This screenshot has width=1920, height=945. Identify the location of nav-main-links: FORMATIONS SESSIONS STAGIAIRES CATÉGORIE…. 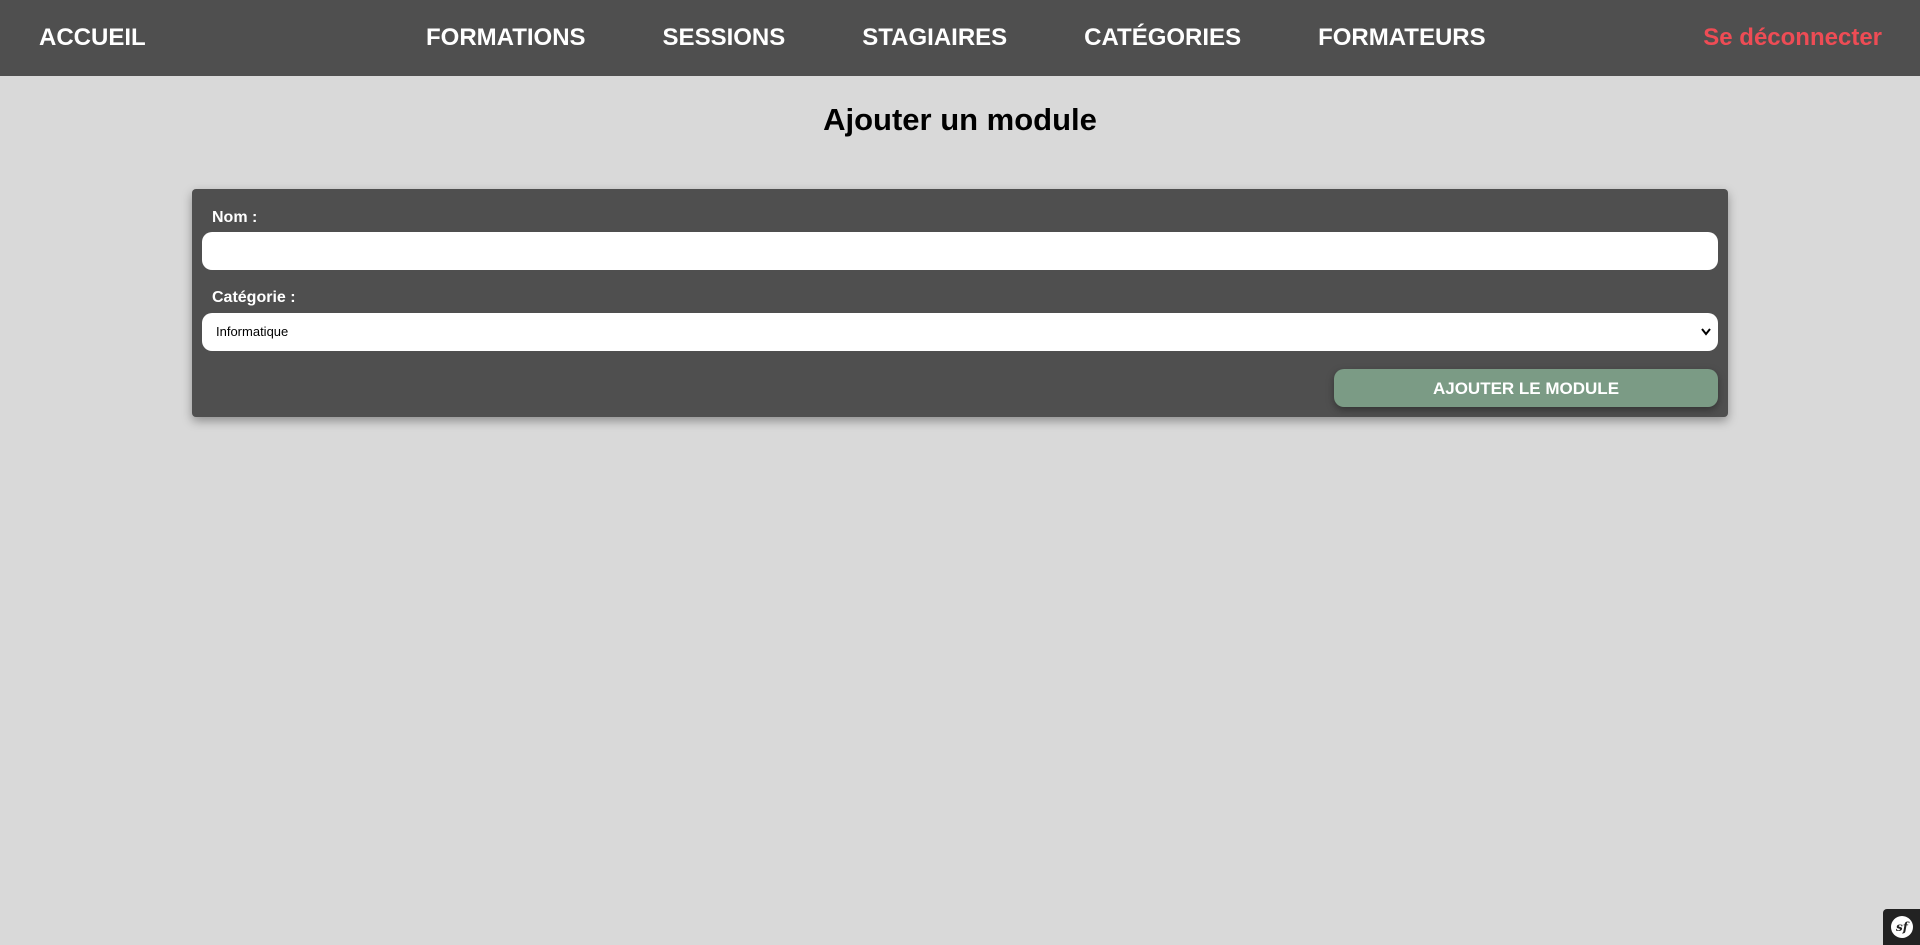
(956, 38).